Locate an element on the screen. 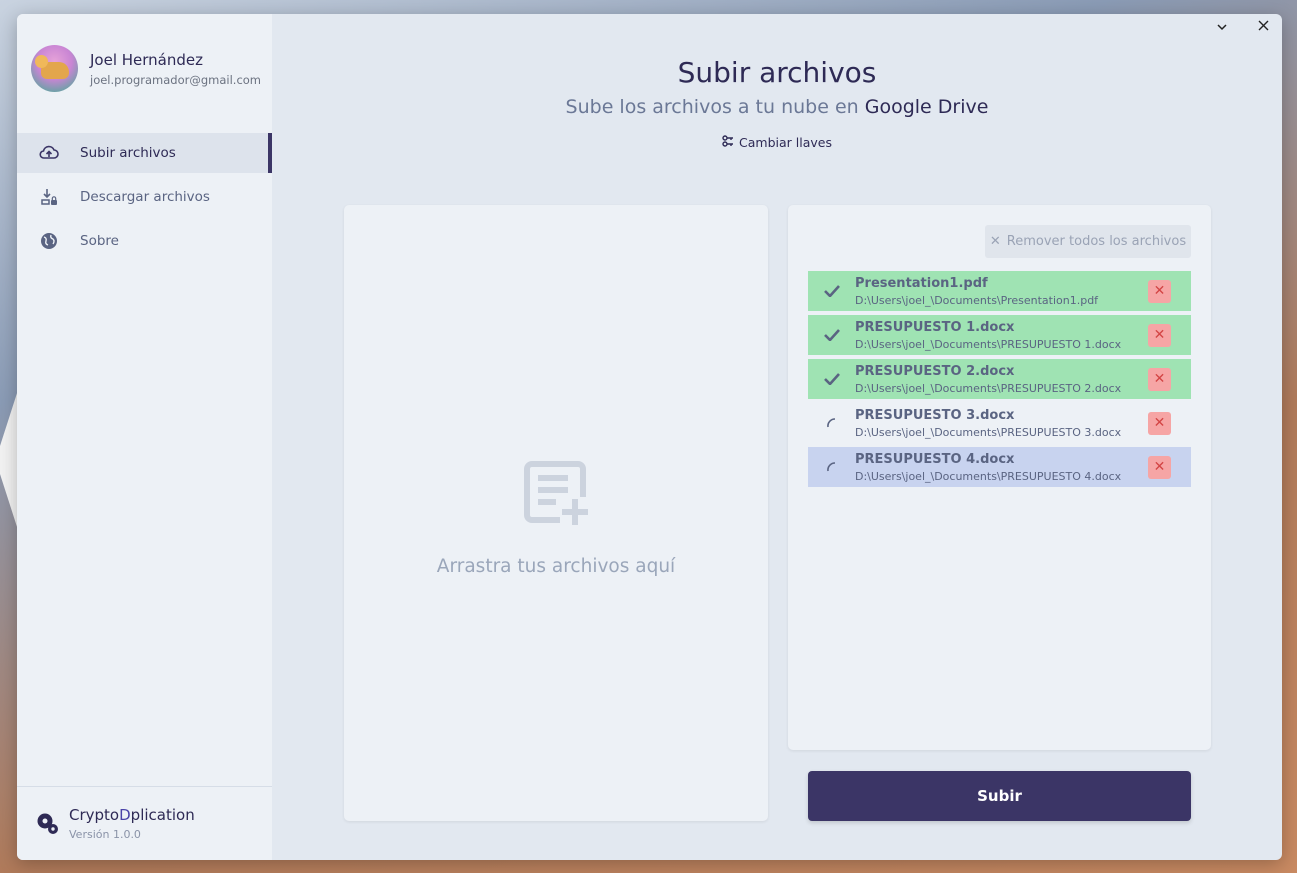  brand-name: CryptoDplication is located at coordinates (132, 815).